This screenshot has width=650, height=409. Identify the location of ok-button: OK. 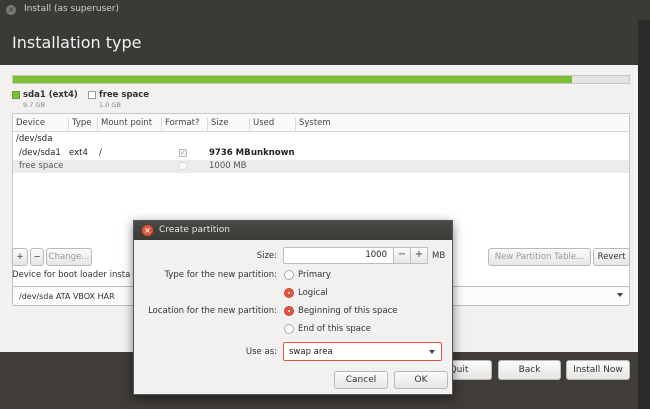
(421, 380).